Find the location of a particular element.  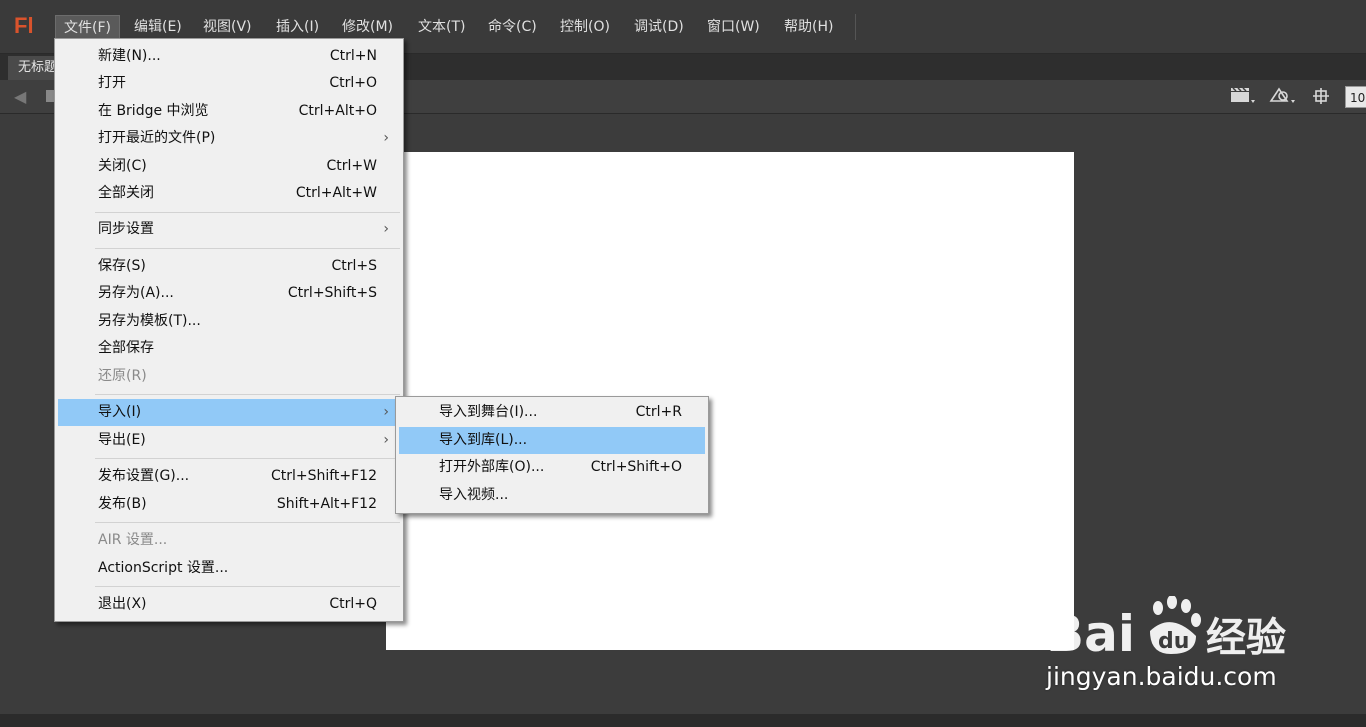

menu-item-exit: 退出(X) Ctrl+Q is located at coordinates (229, 604).